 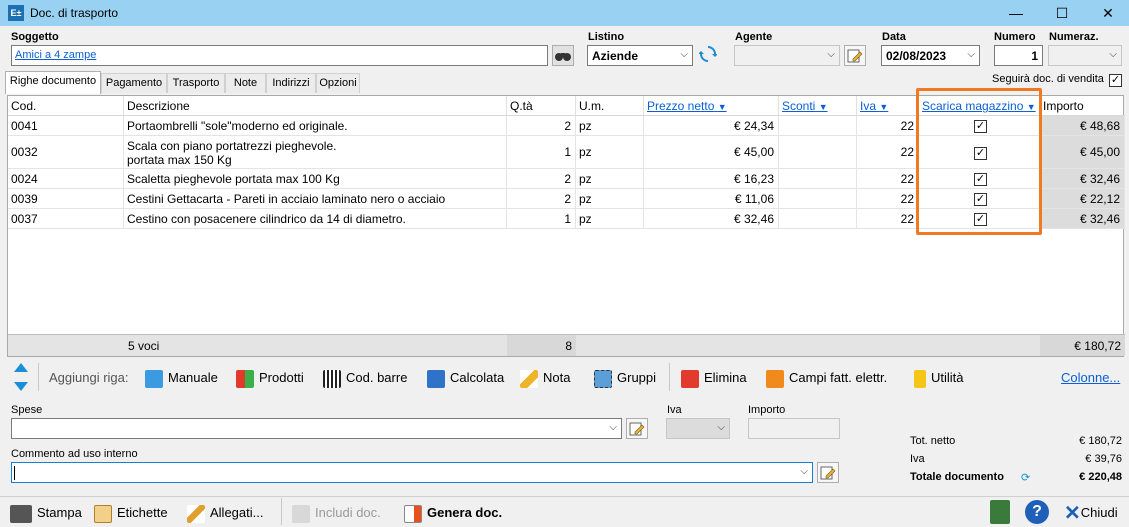 What do you see at coordinates (245, 83) in the screenshot?
I see `tab-note: Note` at bounding box center [245, 83].